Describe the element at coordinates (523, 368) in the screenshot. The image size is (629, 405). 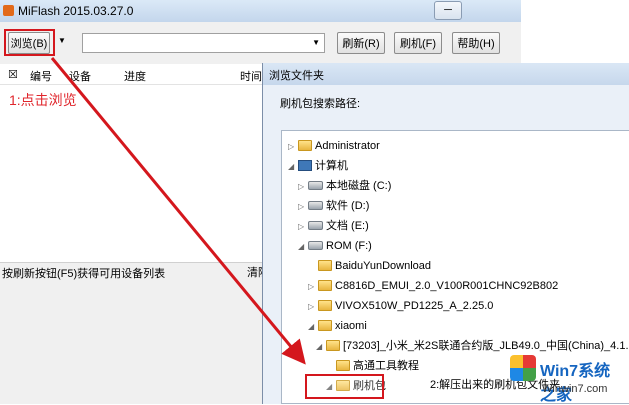
I see `windows-logo-icon` at that location.